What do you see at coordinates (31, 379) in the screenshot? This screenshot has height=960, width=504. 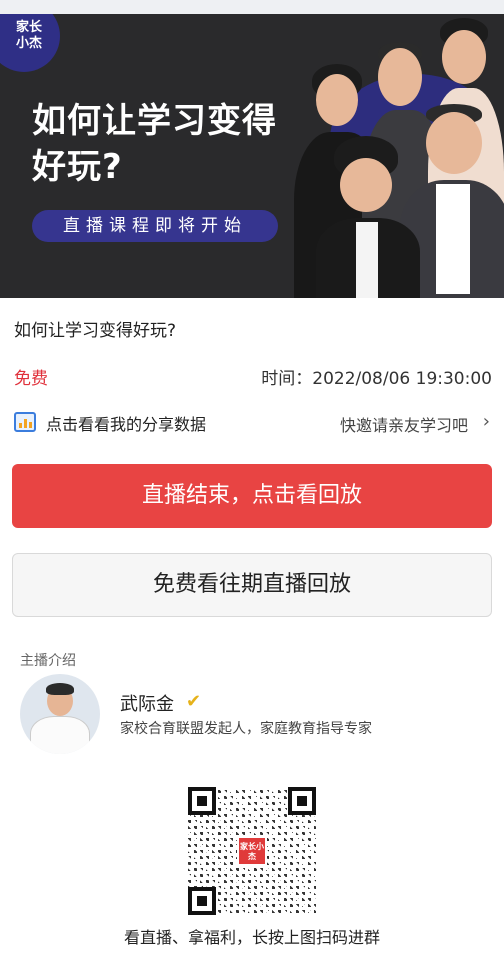 I see `course-price: 免费` at bounding box center [31, 379].